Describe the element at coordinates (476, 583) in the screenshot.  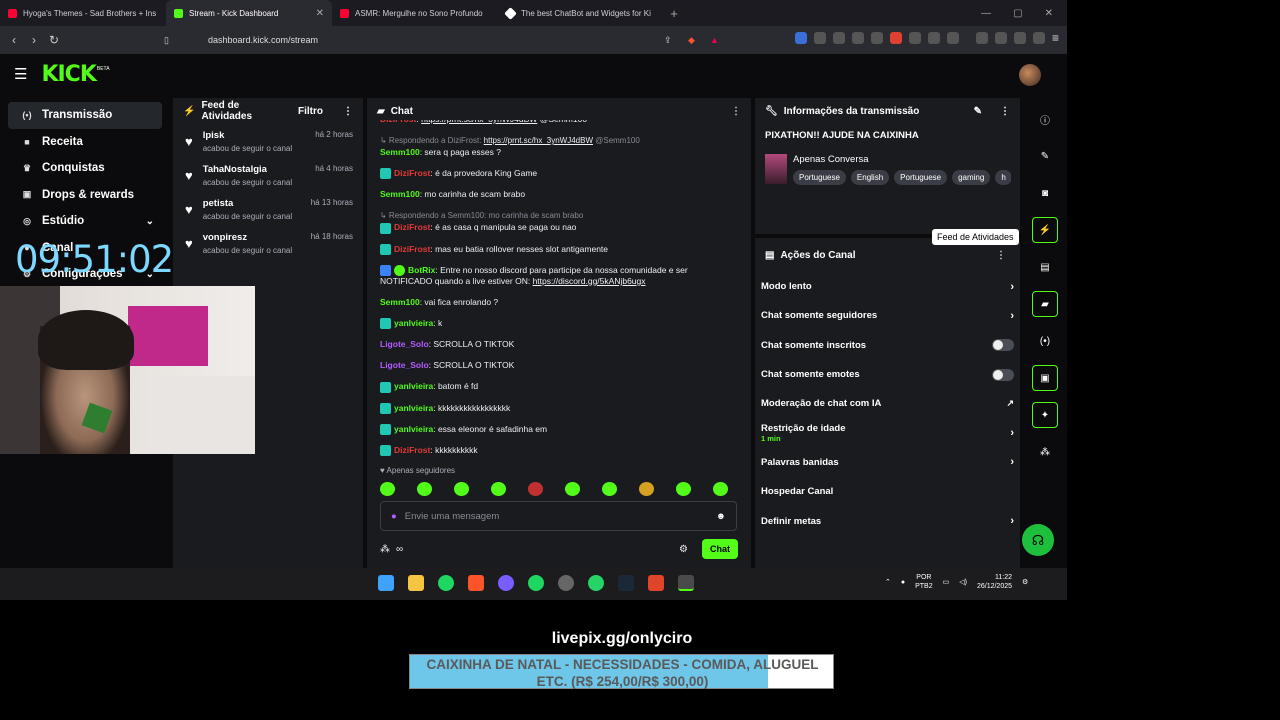
I see `brave-icon` at that location.